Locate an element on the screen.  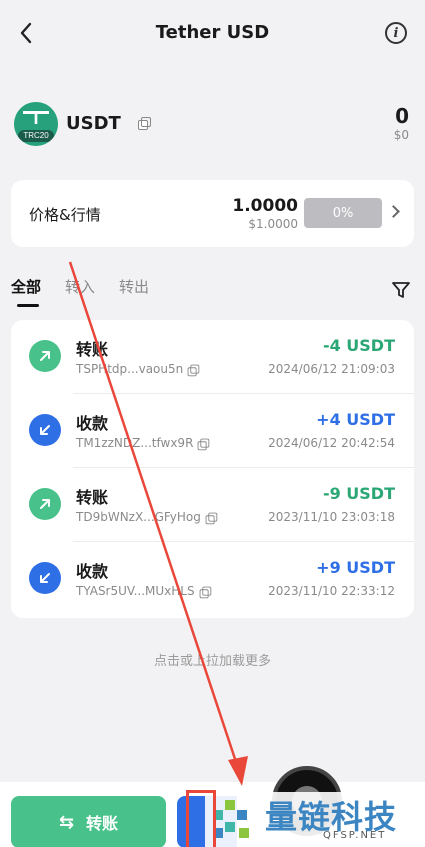
usdt-logo: T TRC20 is located at coordinates (36, 124).